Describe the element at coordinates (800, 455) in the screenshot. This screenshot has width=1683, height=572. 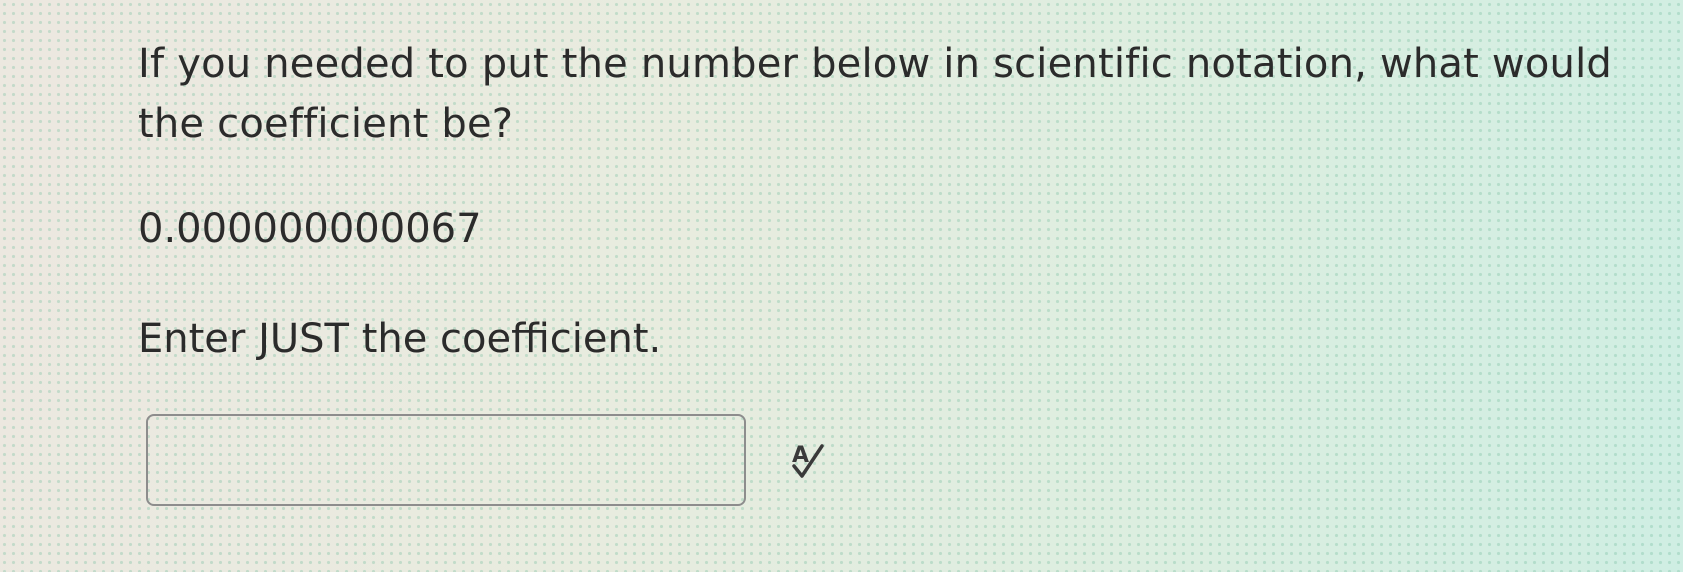
I see `svg-text: A` at that location.